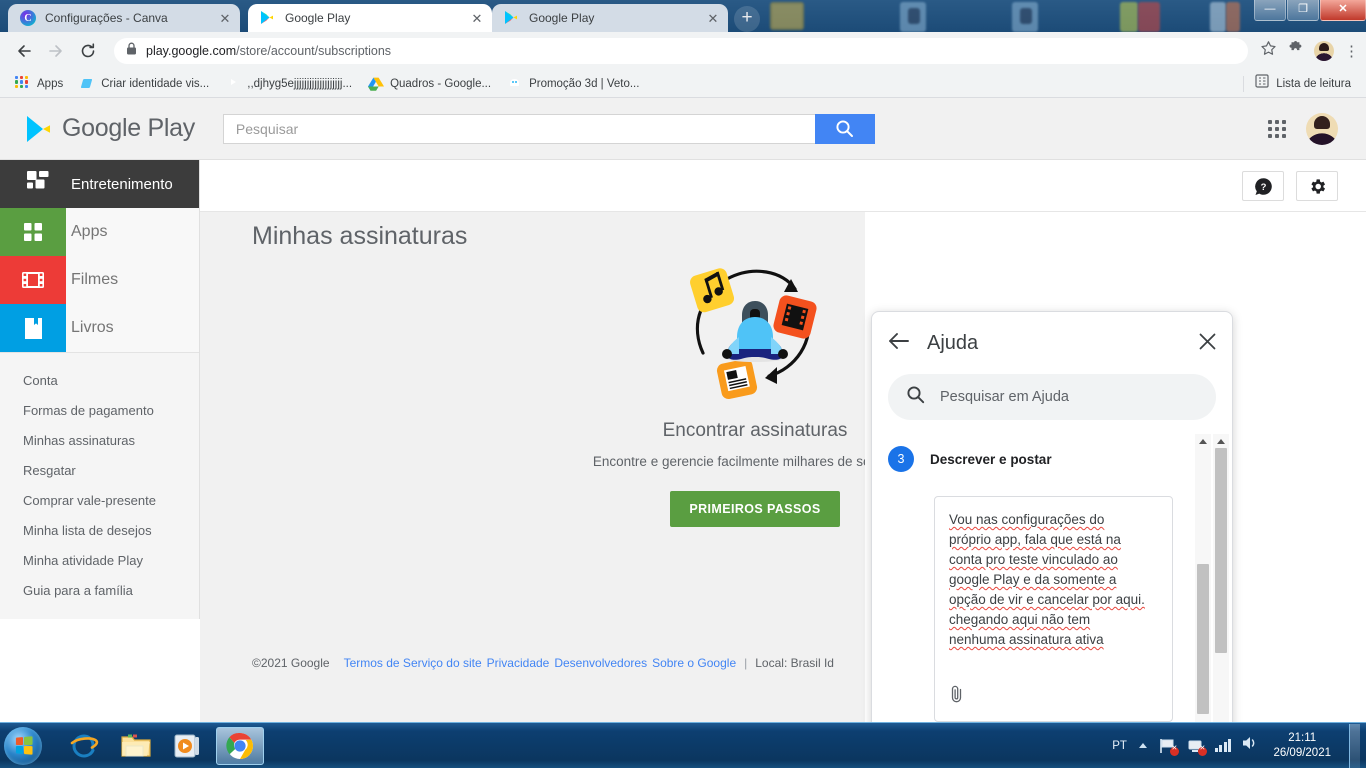  I want to click on tray-clock: 21:11 26/09/2021, so click(1302, 746).